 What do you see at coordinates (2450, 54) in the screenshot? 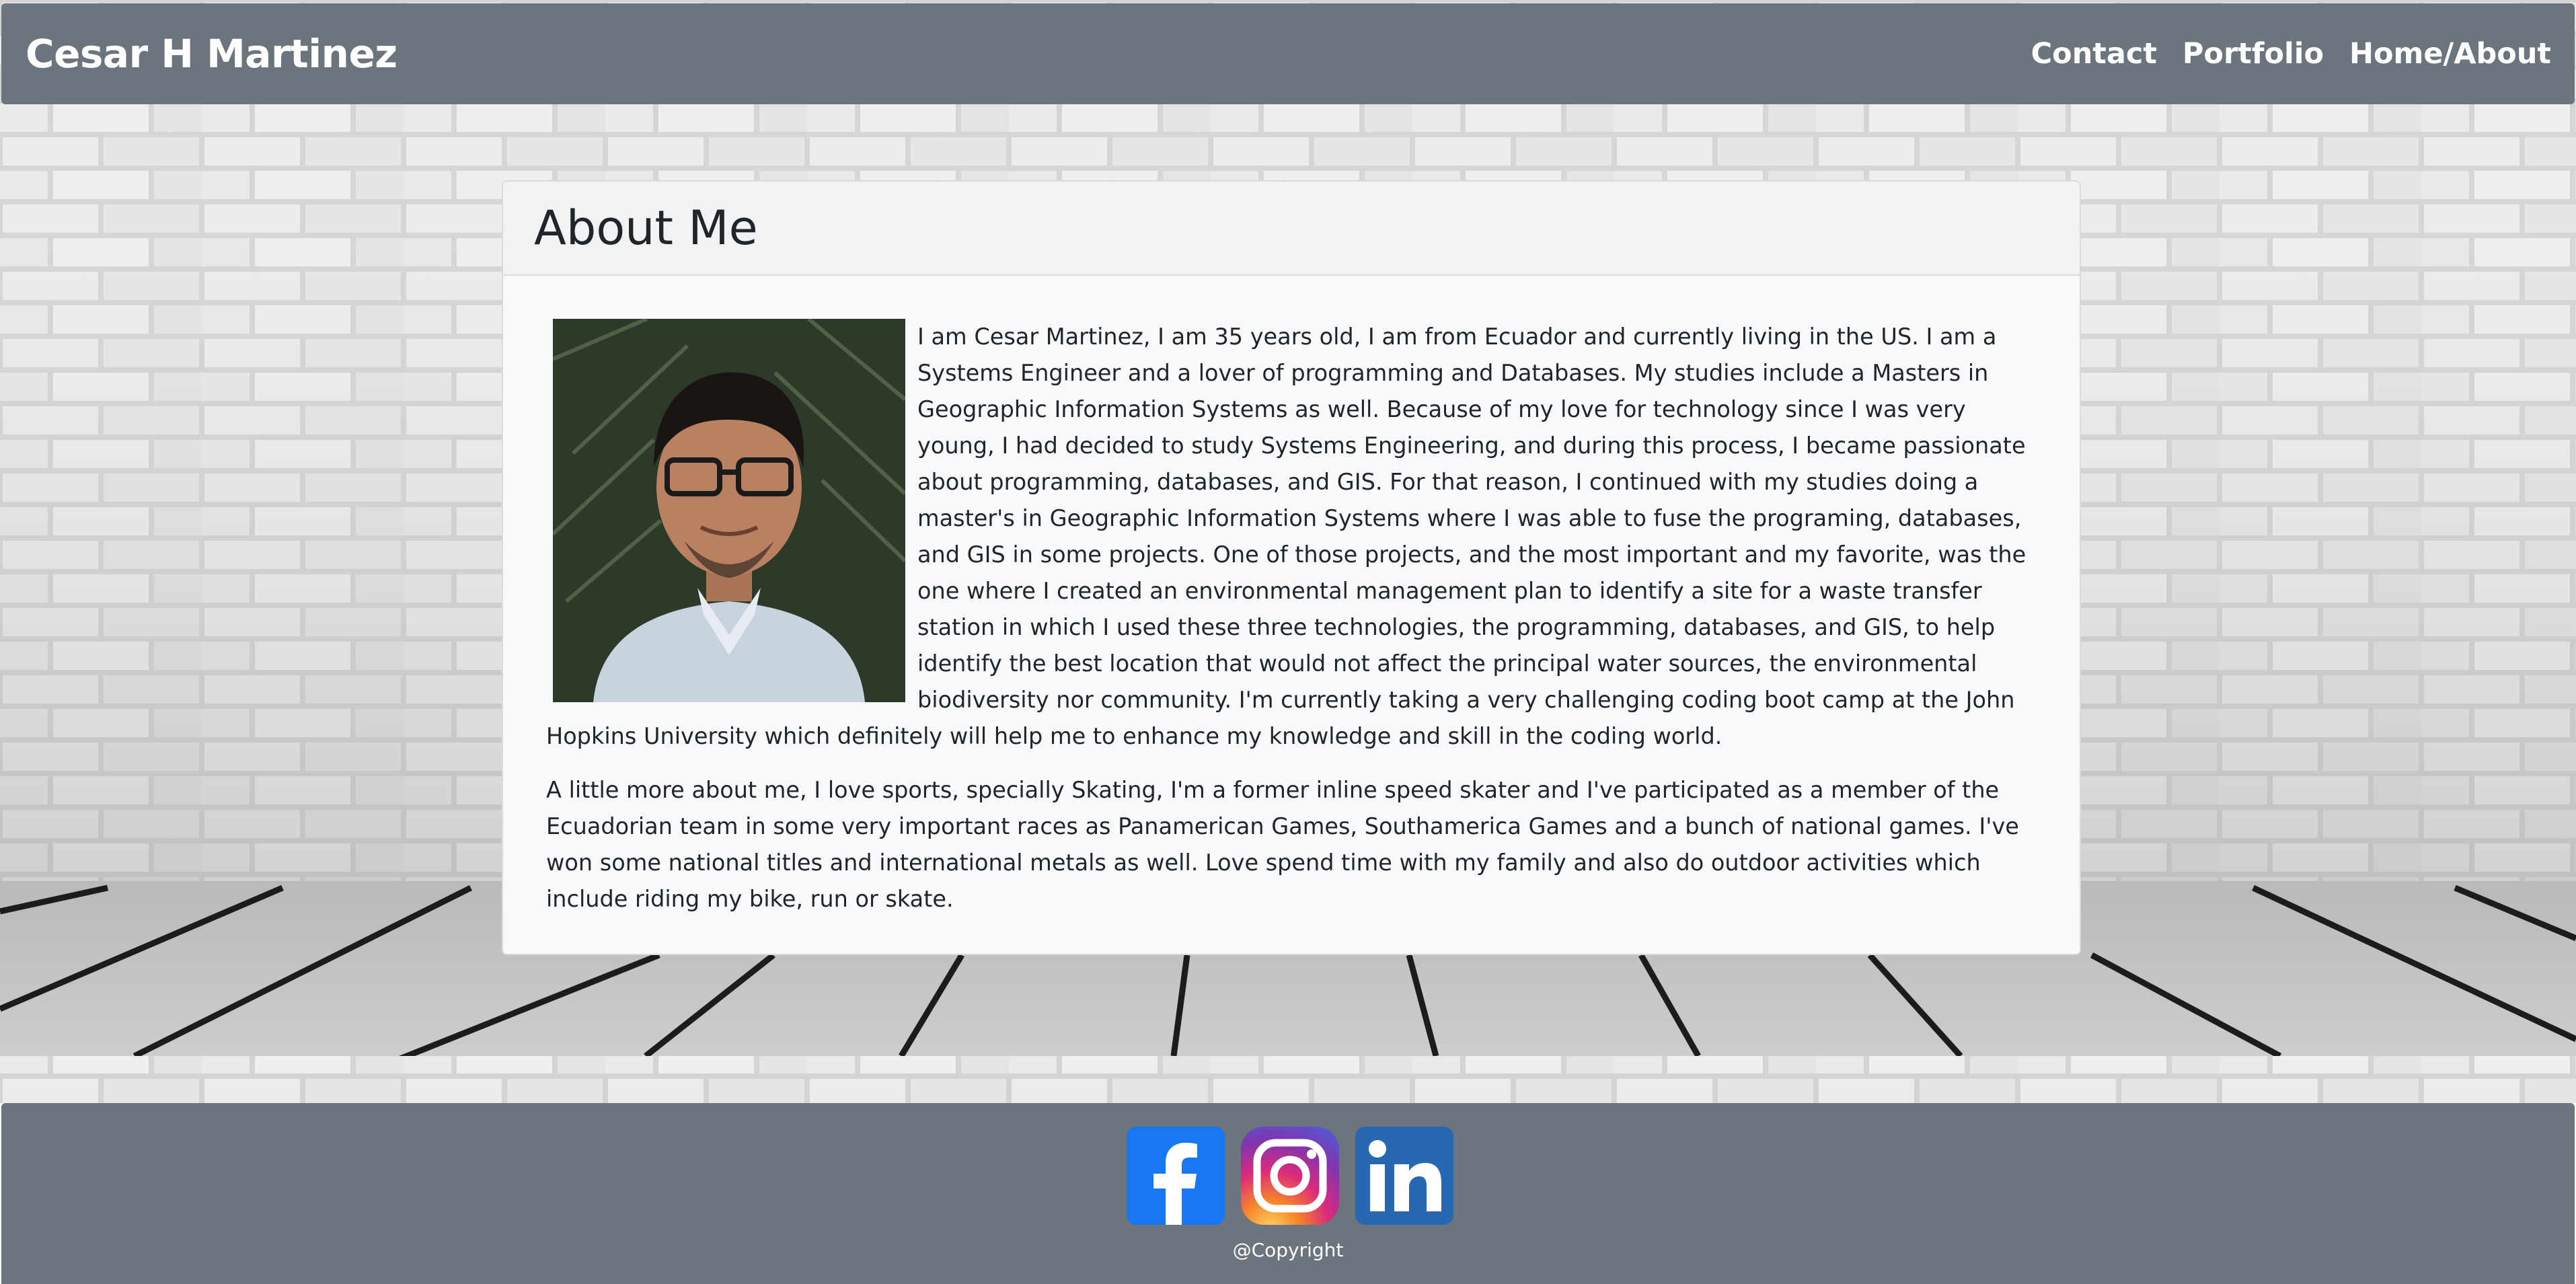
I see `nav-link-home-about: Home/About` at bounding box center [2450, 54].